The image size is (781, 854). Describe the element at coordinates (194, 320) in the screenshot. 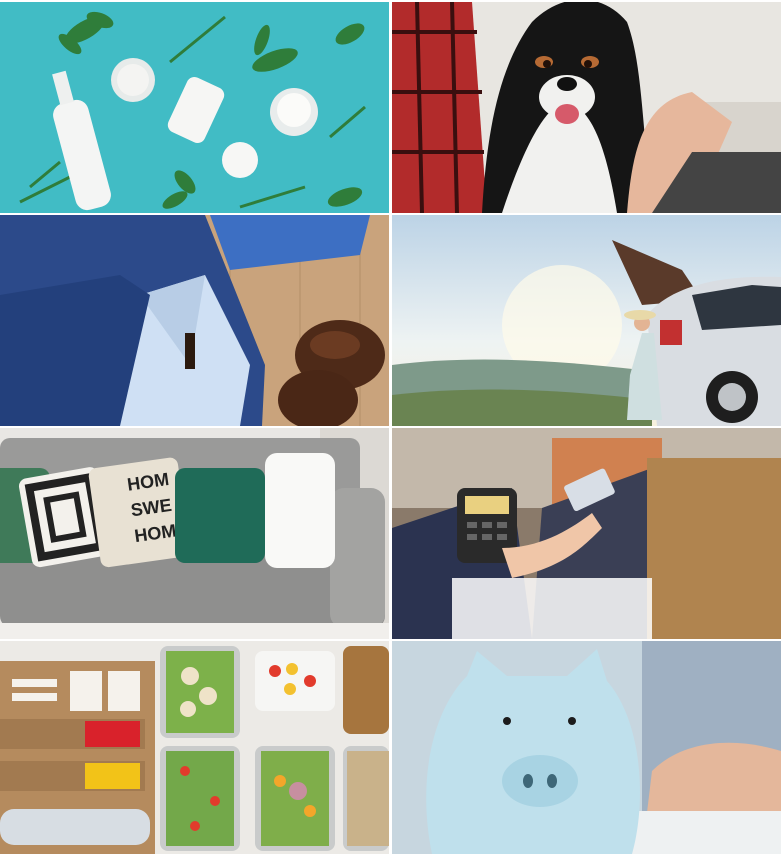

I see `menswear-photo` at that location.